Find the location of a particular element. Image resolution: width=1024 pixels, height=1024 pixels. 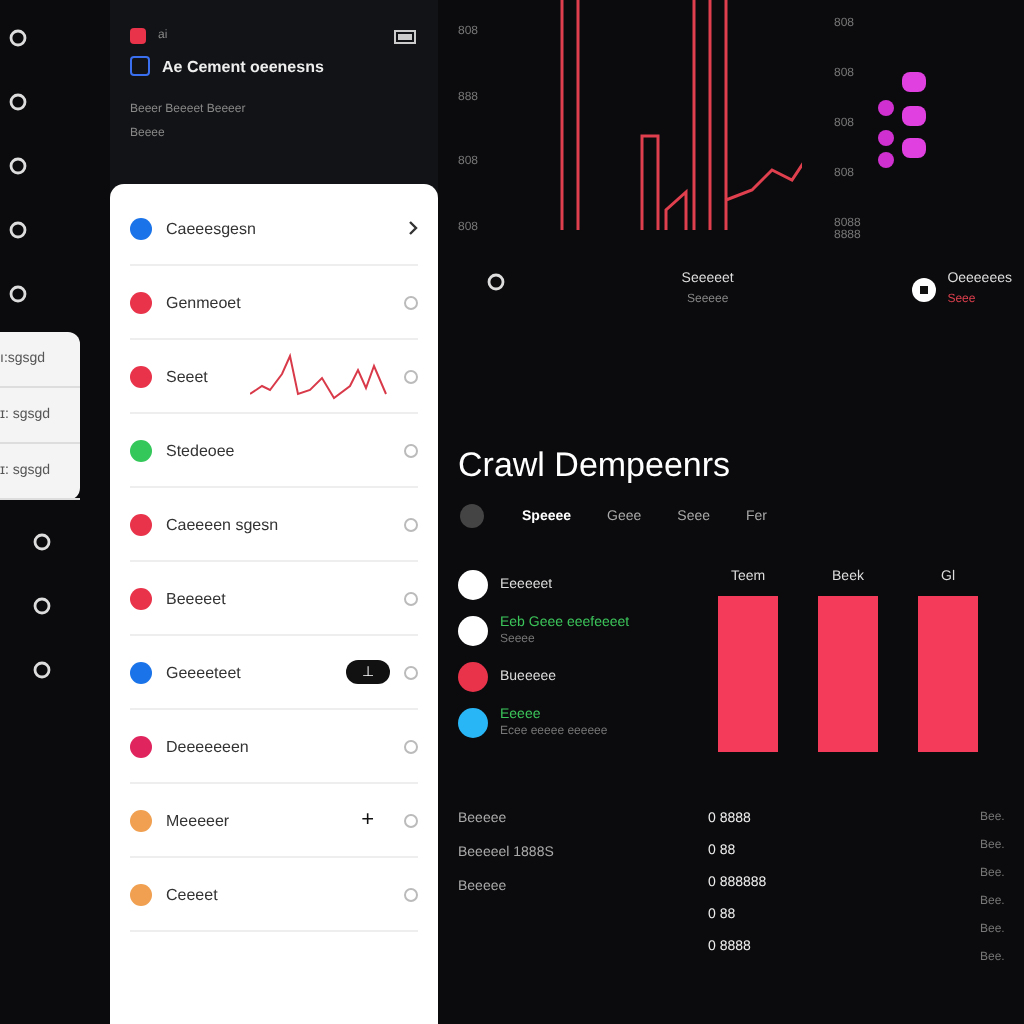

app-icon is located at coordinates (138, 36).